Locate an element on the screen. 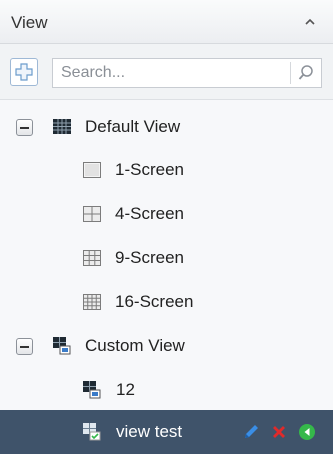 The image size is (333, 454). search-input is located at coordinates (168, 73).